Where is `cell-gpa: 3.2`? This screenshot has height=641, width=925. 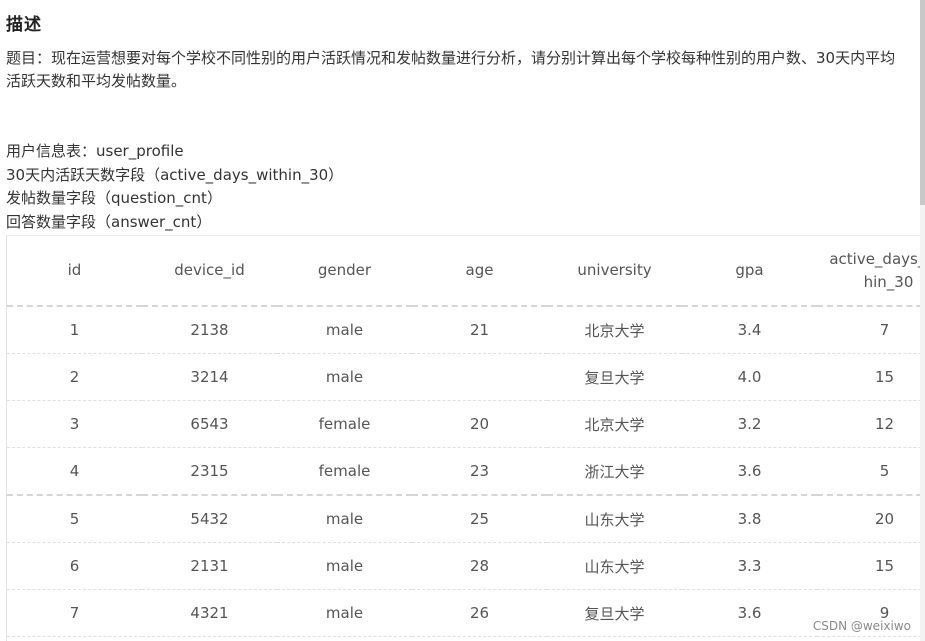
cell-gpa: 3.2 is located at coordinates (749, 424).